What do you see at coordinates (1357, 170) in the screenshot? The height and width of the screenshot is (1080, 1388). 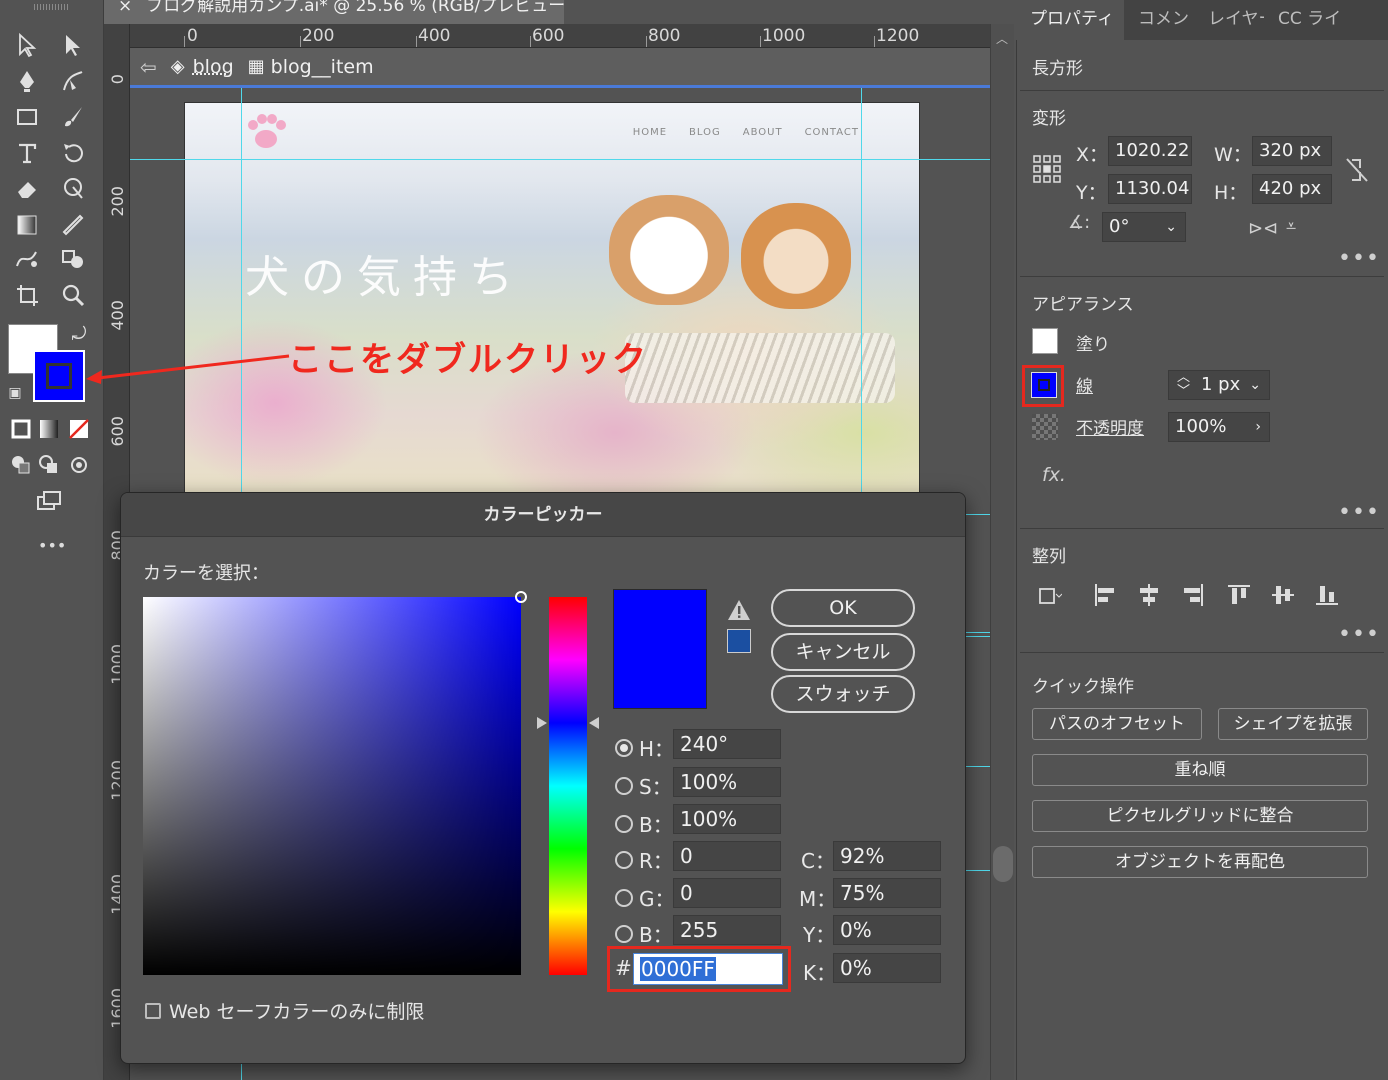 I see `constrain-proportions-icon` at bounding box center [1357, 170].